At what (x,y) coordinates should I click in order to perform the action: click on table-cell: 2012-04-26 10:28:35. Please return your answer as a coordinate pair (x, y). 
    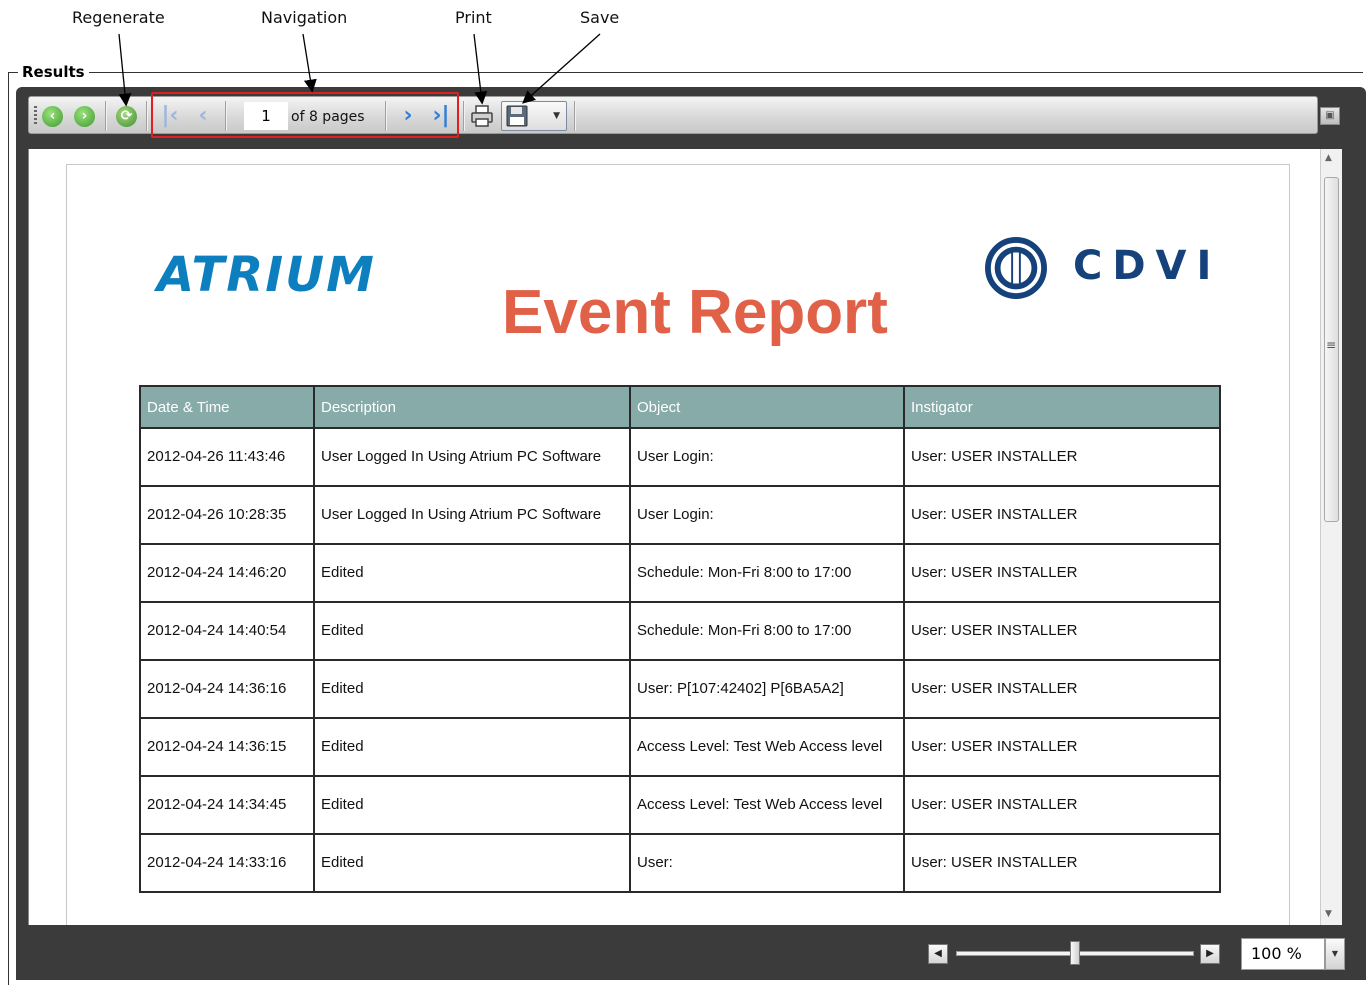
    Looking at the image, I should click on (227, 515).